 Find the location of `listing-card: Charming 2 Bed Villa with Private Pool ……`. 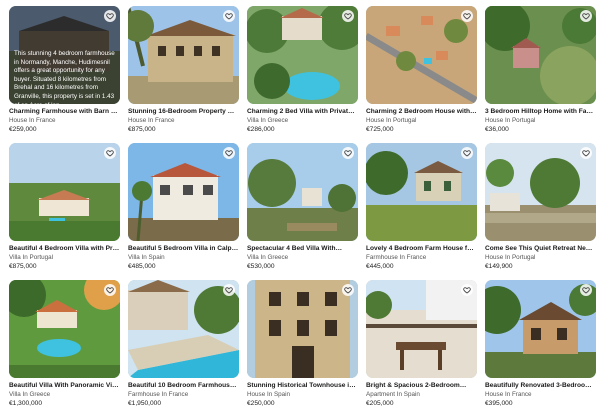

listing-card: Charming 2 Bed Villa with Private Pool …… is located at coordinates (302, 72).